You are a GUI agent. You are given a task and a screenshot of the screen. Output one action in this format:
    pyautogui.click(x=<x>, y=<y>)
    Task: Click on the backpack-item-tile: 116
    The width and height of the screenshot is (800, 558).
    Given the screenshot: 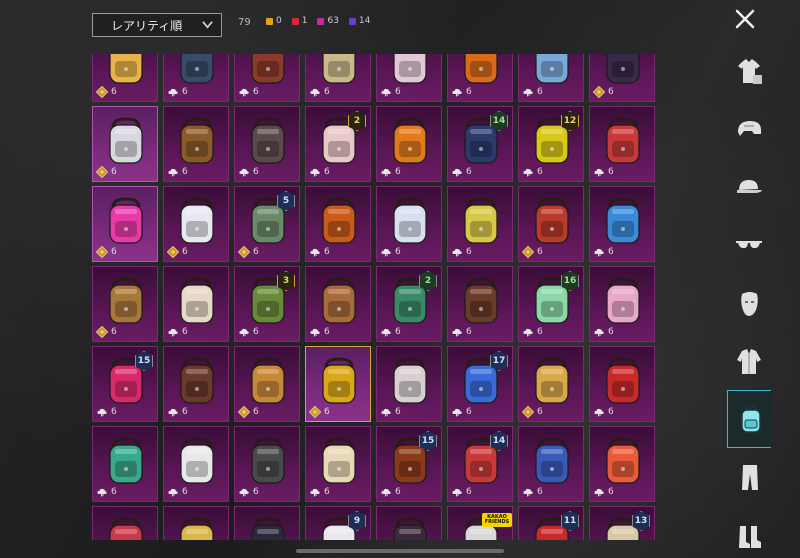 What is the action you would take?
    pyautogui.click(x=551, y=523)
    